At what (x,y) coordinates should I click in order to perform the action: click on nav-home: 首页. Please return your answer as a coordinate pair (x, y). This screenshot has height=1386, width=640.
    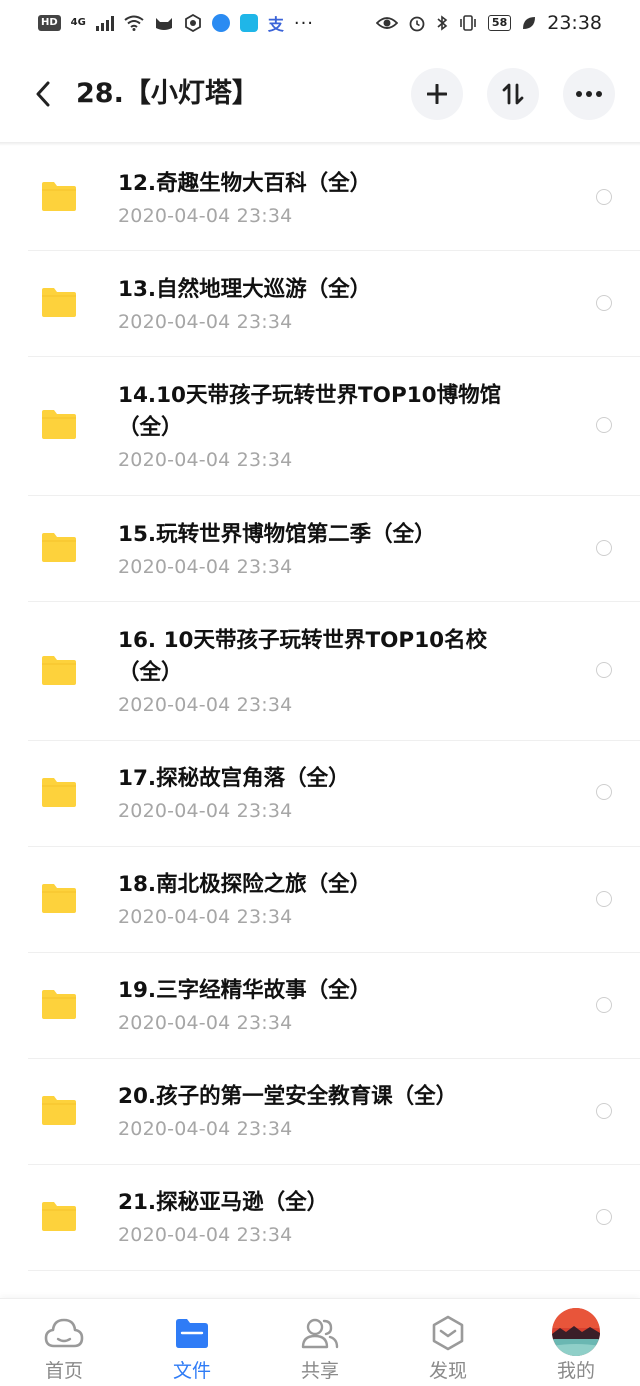
    Looking at the image, I should click on (64, 1342).